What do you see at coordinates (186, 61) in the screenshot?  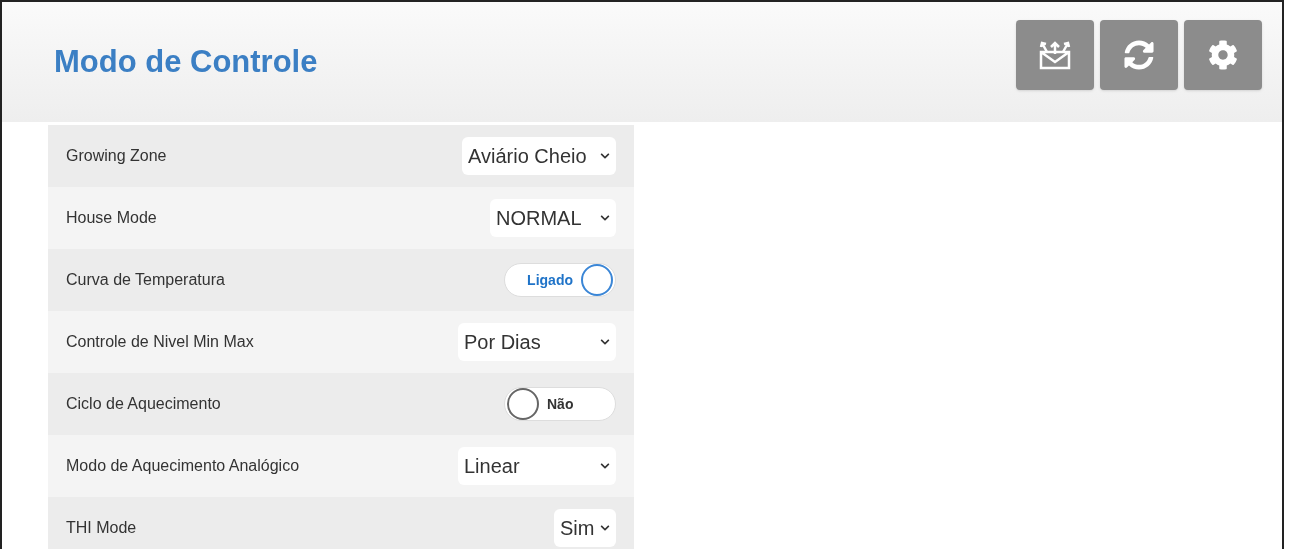 I see `page-title: Modo de Controle` at bounding box center [186, 61].